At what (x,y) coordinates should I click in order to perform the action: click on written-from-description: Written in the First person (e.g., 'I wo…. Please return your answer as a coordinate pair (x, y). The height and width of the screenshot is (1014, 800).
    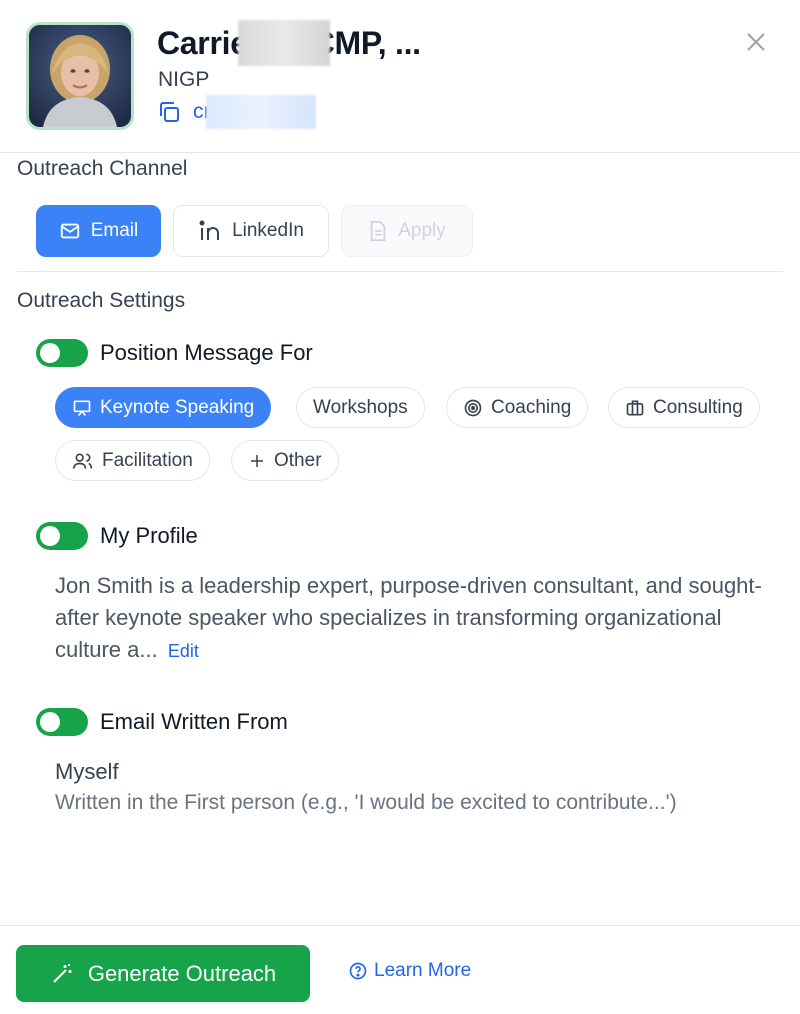
    Looking at the image, I should click on (366, 802).